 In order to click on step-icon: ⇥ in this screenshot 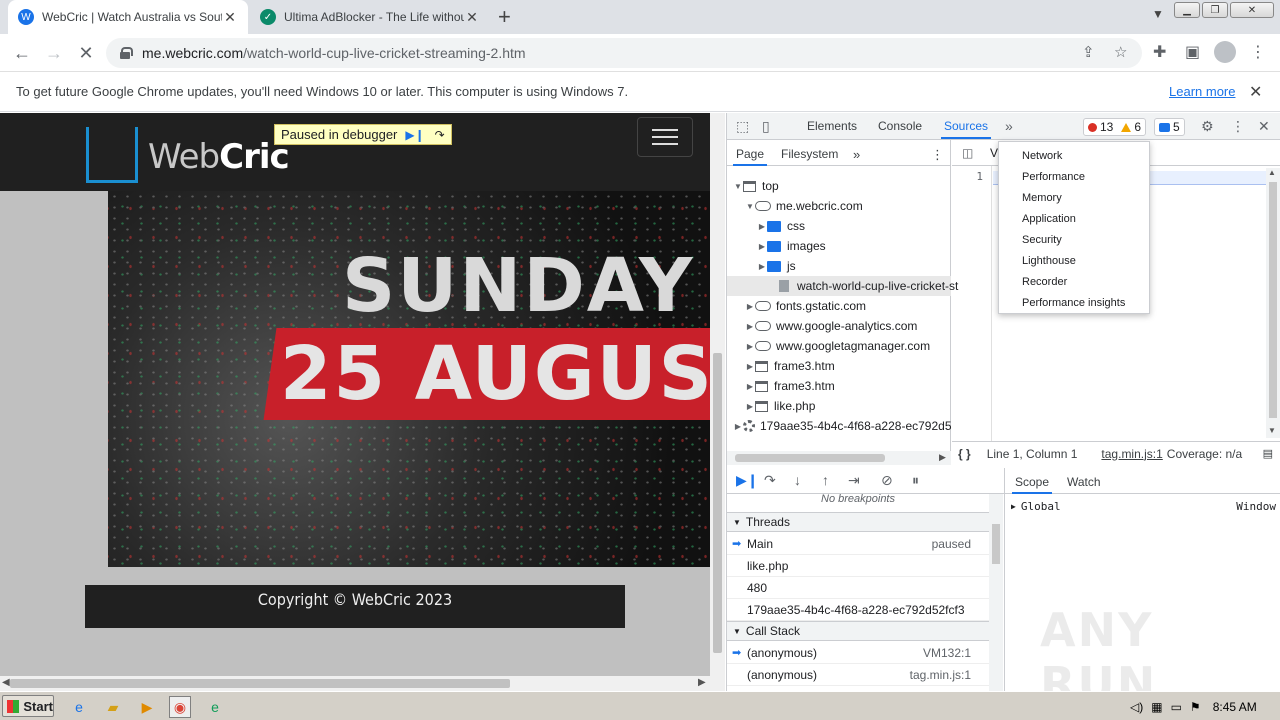, I will do `click(854, 480)`.